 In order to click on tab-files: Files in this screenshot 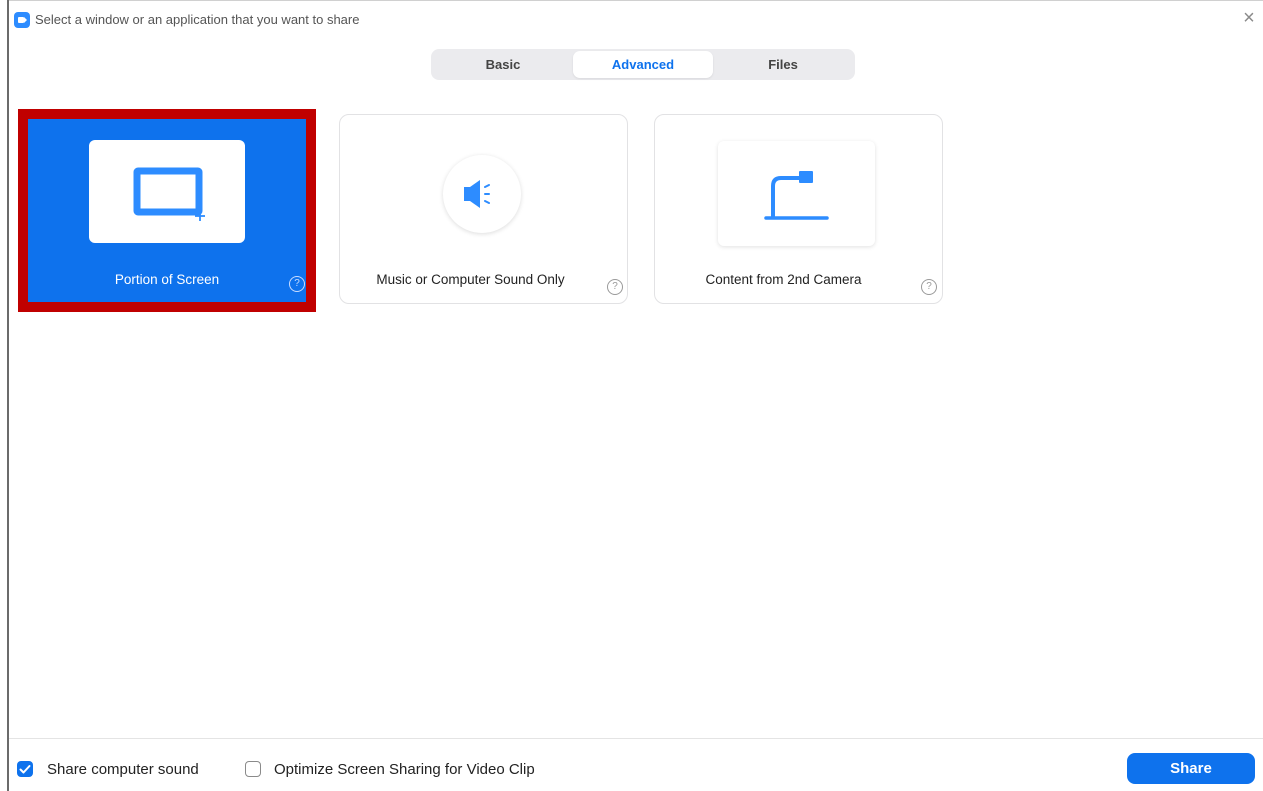, I will do `click(783, 64)`.